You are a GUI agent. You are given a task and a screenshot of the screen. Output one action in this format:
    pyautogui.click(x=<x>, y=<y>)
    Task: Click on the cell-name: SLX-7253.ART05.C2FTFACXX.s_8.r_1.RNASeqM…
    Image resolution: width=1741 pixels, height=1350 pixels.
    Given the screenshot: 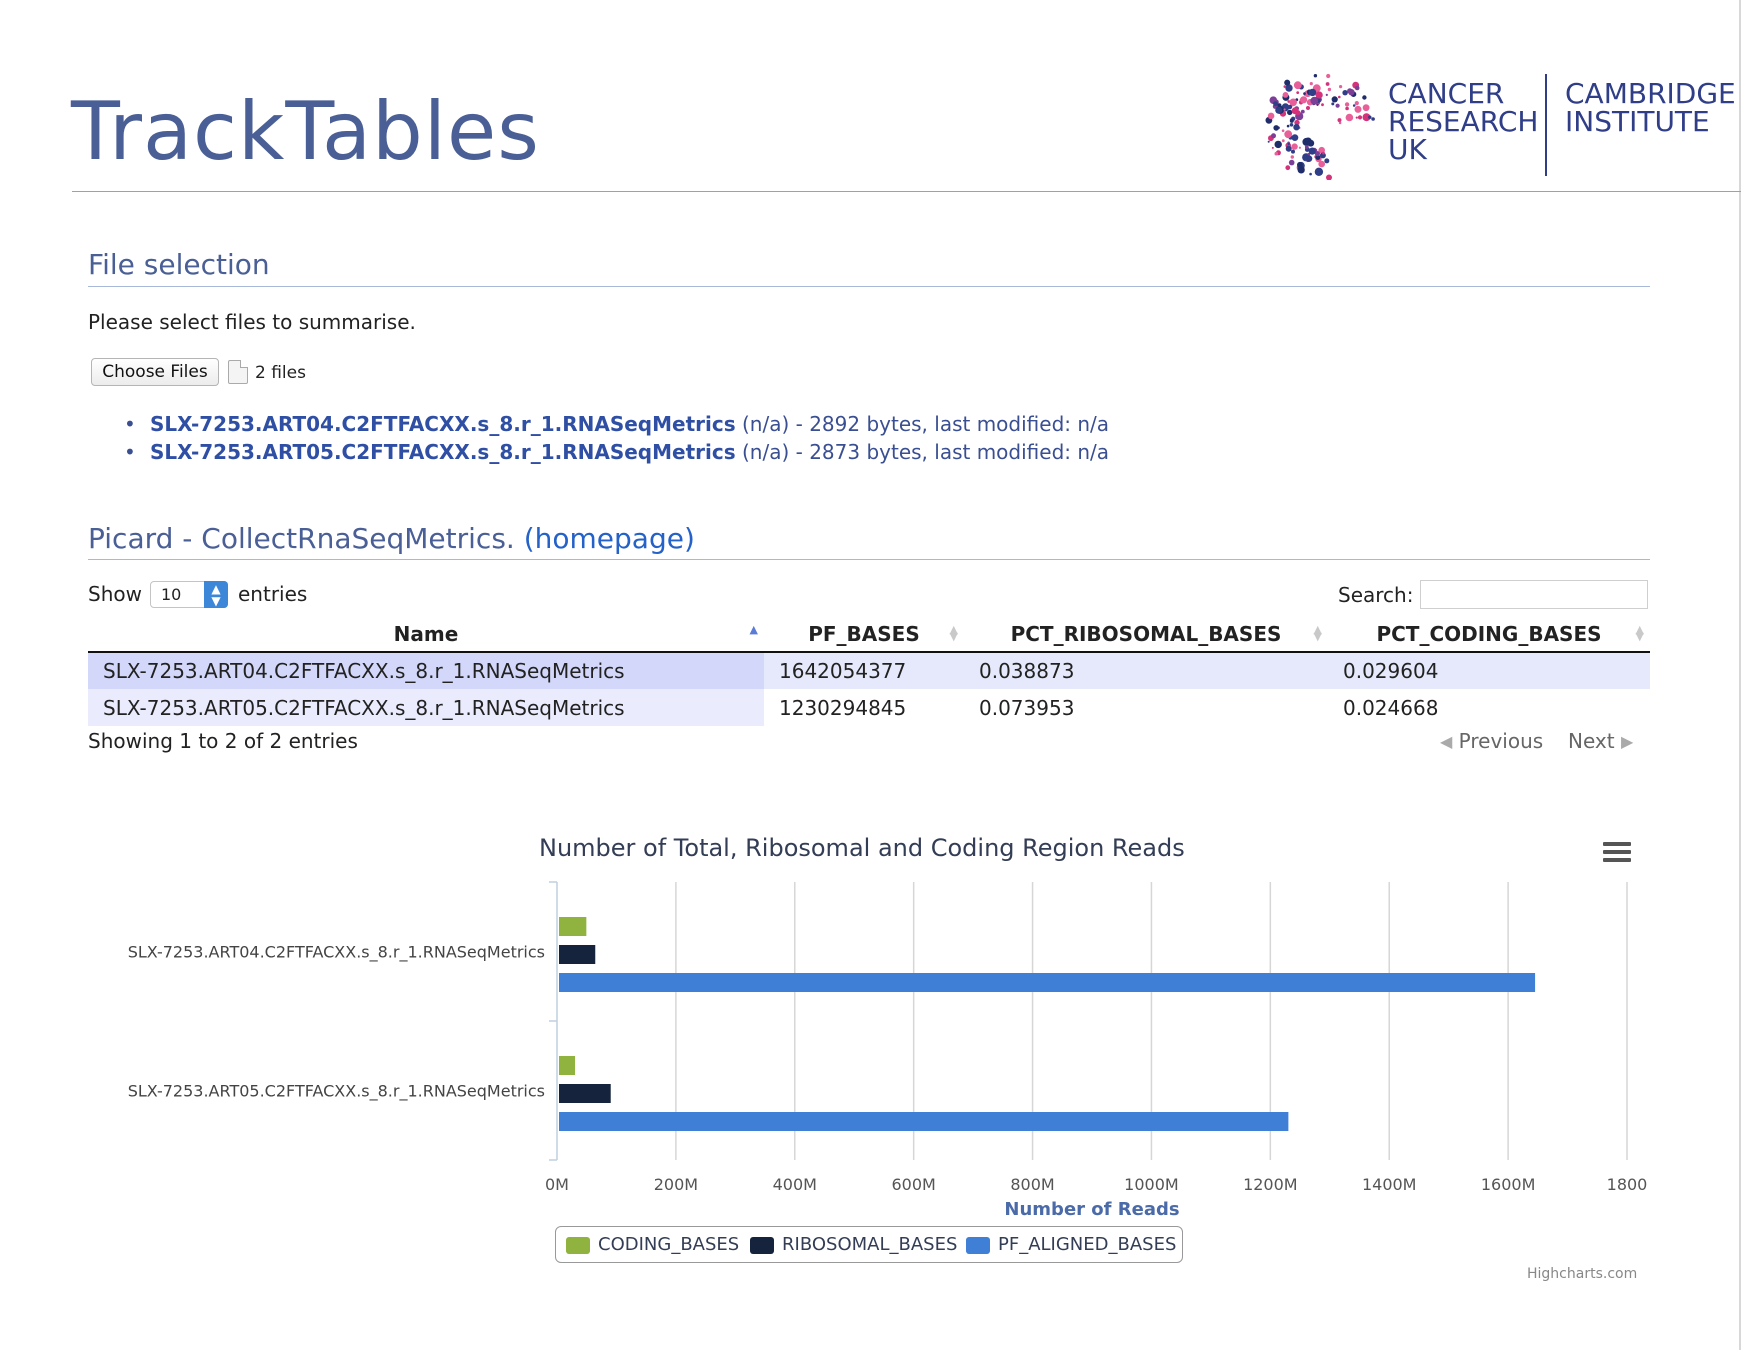 What is the action you would take?
    pyautogui.click(x=426, y=707)
    